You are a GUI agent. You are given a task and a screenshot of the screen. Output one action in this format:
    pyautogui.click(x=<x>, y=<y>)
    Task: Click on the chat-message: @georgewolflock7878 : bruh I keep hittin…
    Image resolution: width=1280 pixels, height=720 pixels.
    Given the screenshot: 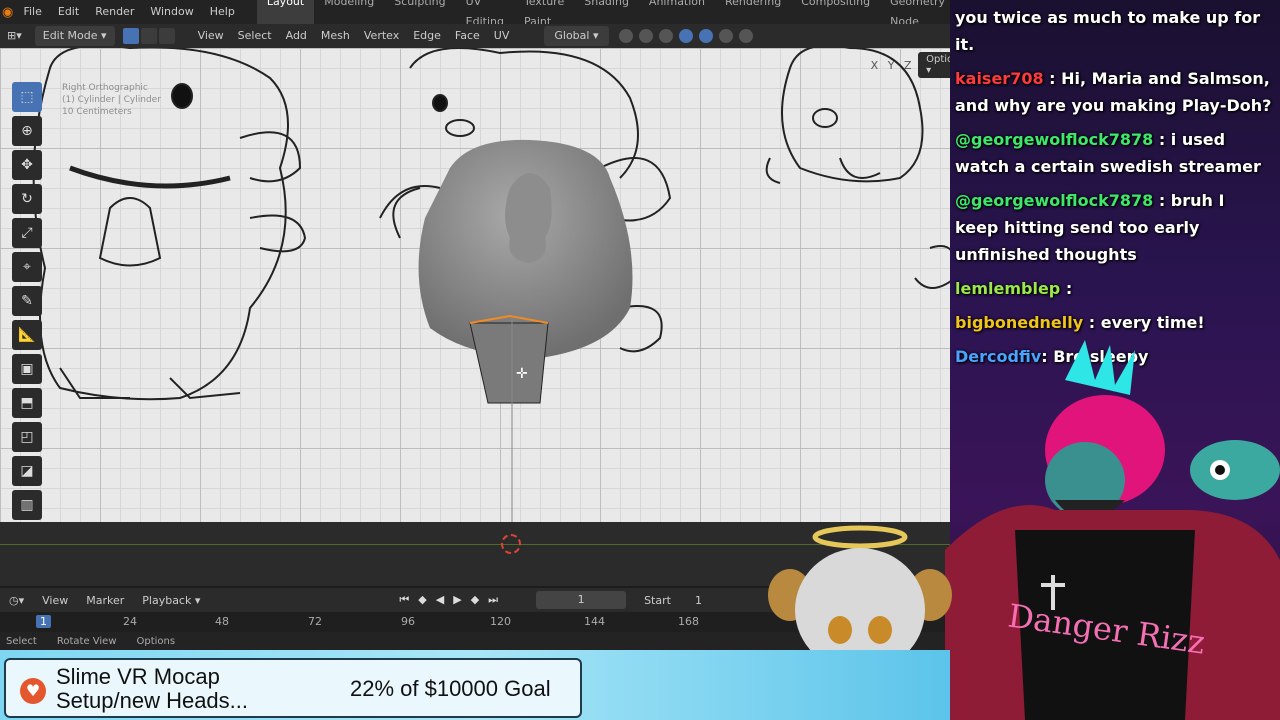 What is the action you would take?
    pyautogui.click(x=1114, y=227)
    